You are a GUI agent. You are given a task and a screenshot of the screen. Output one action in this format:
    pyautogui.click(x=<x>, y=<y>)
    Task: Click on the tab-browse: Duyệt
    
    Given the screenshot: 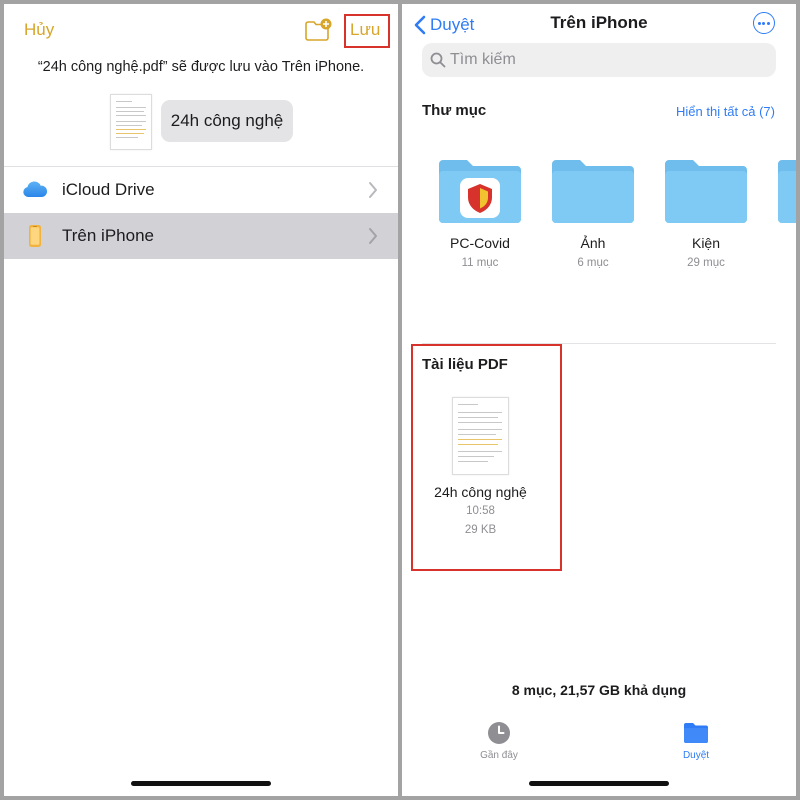 What is the action you would take?
    pyautogui.click(x=696, y=740)
    